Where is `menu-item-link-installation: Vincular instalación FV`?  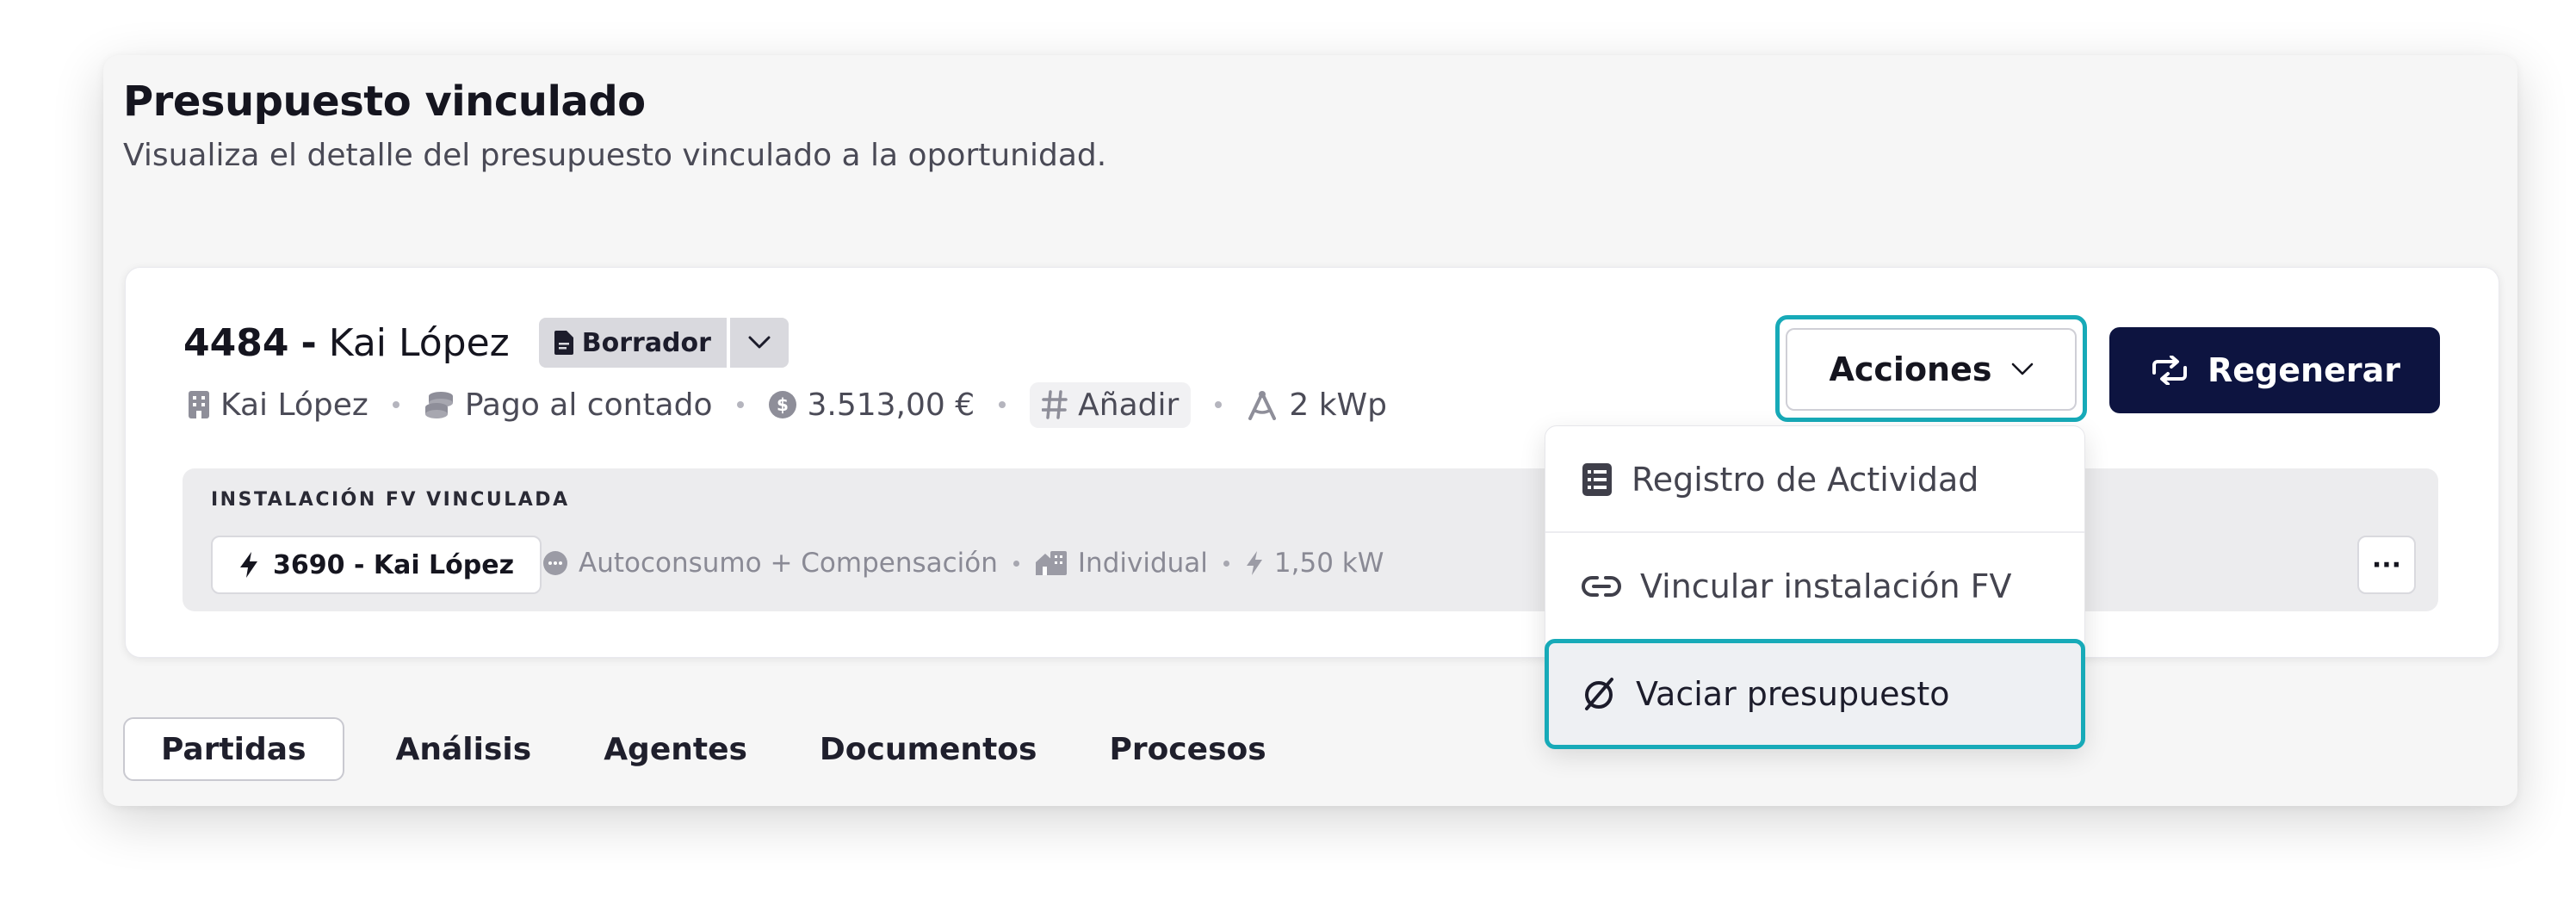 menu-item-link-installation: Vincular instalación FV is located at coordinates (1815, 586).